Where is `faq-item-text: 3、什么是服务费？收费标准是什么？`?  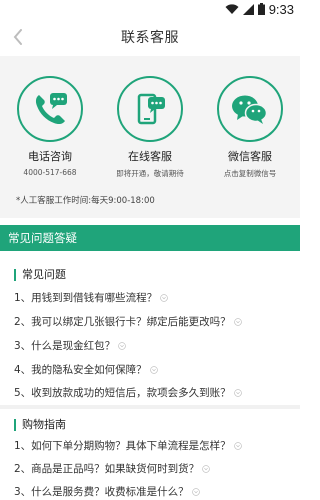 faq-item-text: 3、什么是服务费？收费标准是什么？ is located at coordinates (101, 492).